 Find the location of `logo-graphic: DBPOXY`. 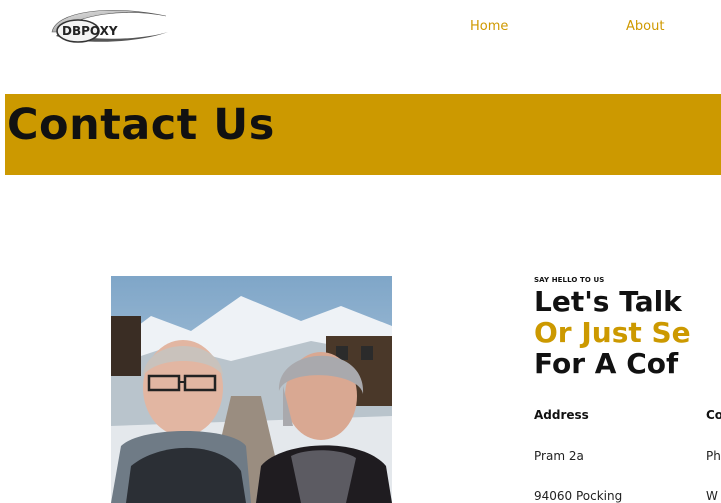

logo-graphic: DBPOXY is located at coordinates (109, 26).